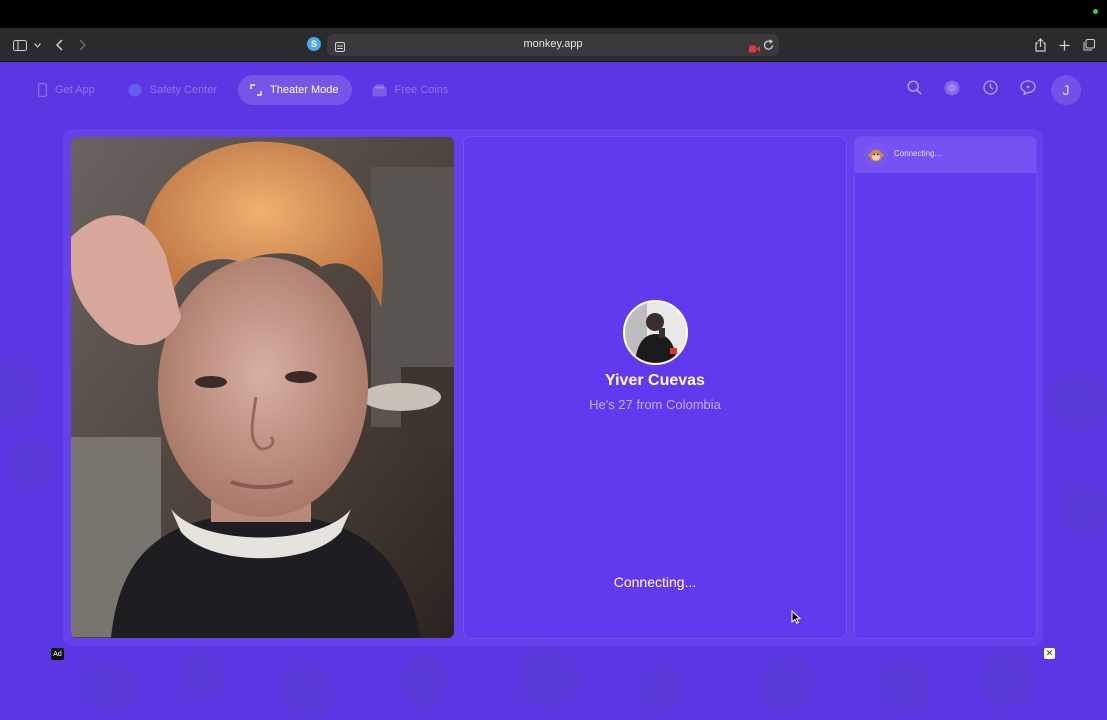  I want to click on history-icon, so click(990, 90).